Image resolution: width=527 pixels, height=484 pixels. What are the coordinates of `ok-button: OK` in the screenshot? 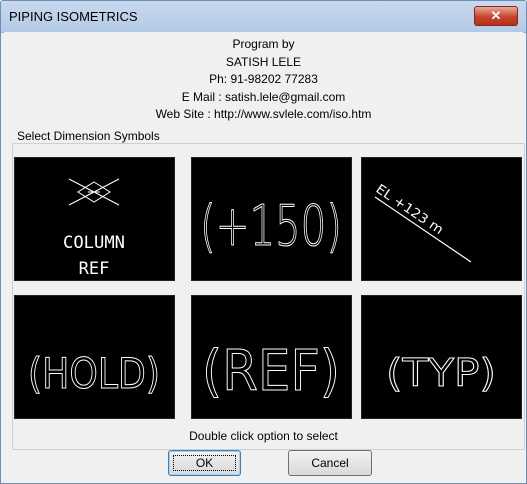 It's located at (204, 463).